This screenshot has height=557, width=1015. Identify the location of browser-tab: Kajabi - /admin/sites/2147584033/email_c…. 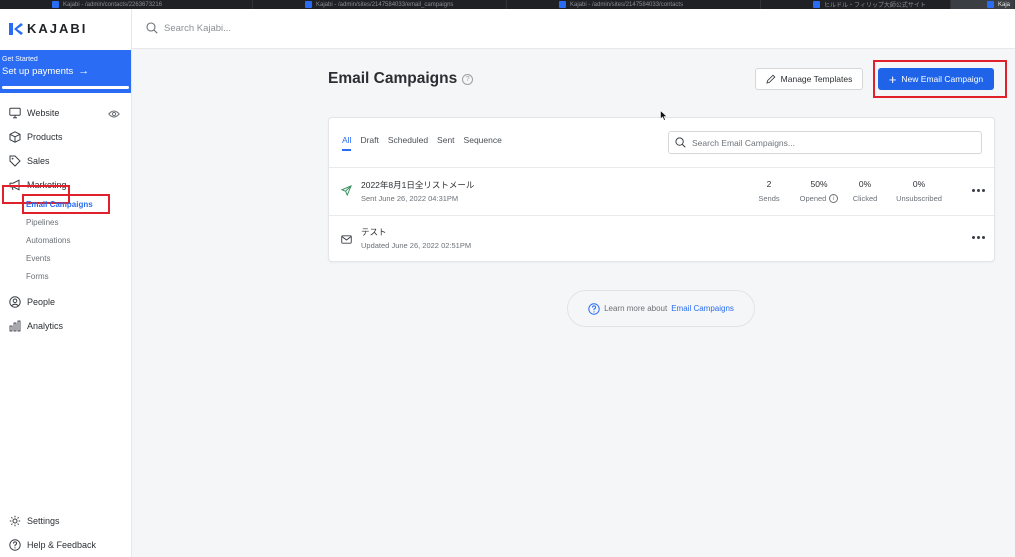
(380, 4).